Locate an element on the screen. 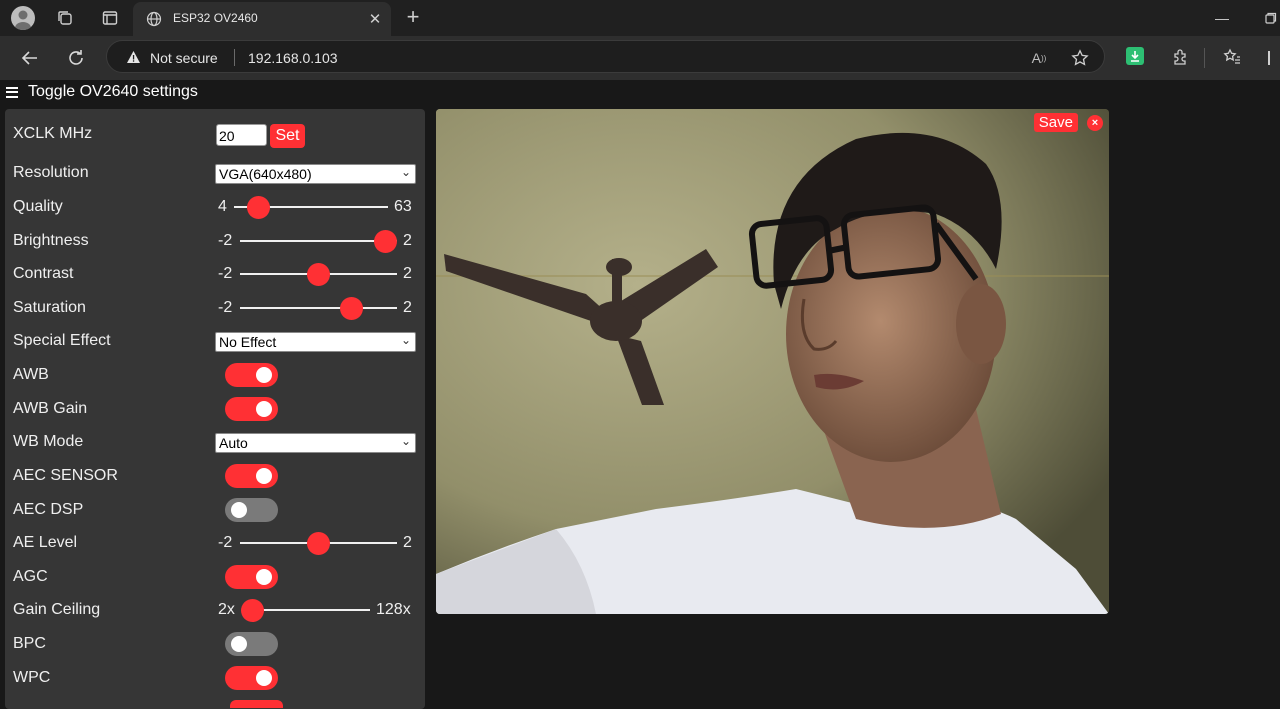  brightness-slider-thumb is located at coordinates (385, 241).